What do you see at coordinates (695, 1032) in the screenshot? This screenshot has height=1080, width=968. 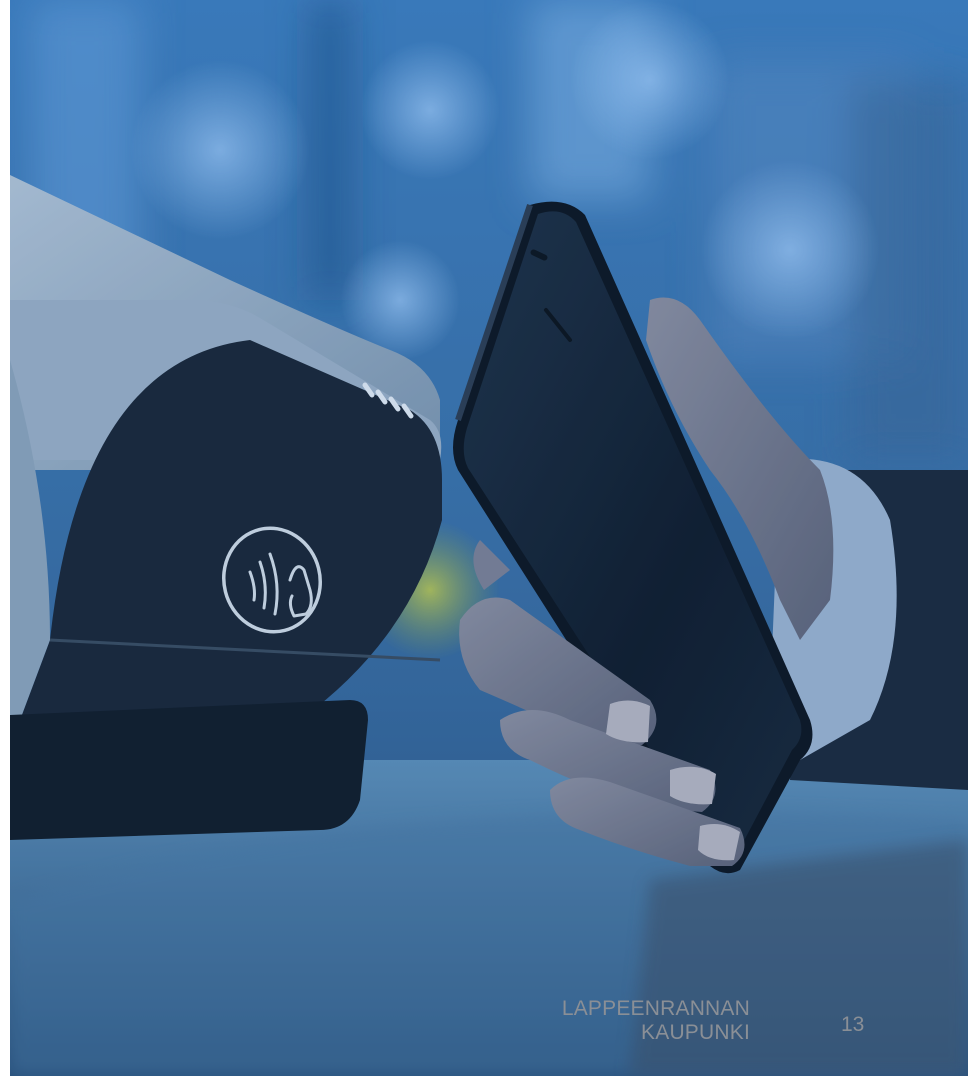 I see `organization-name-line-2: KAUPUNKI` at bounding box center [695, 1032].